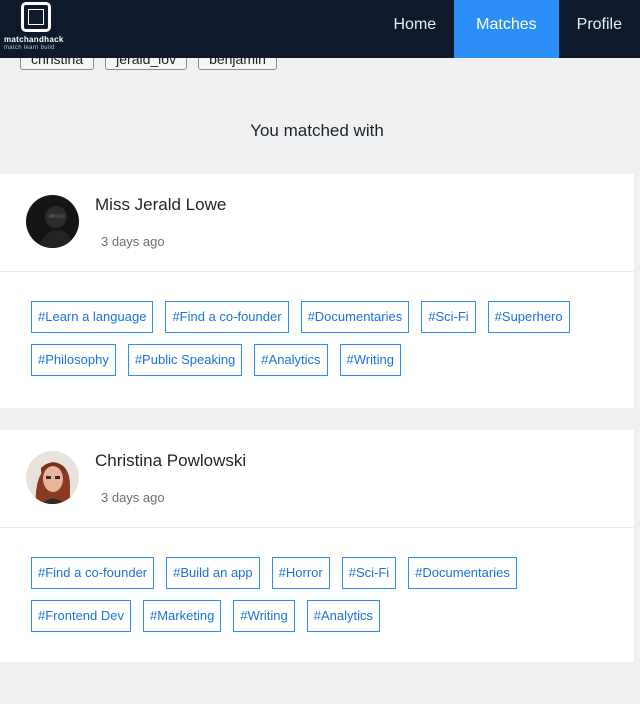 The image size is (640, 704). What do you see at coordinates (73, 360) in the screenshot?
I see `interest-tag: #Philosophy` at bounding box center [73, 360].